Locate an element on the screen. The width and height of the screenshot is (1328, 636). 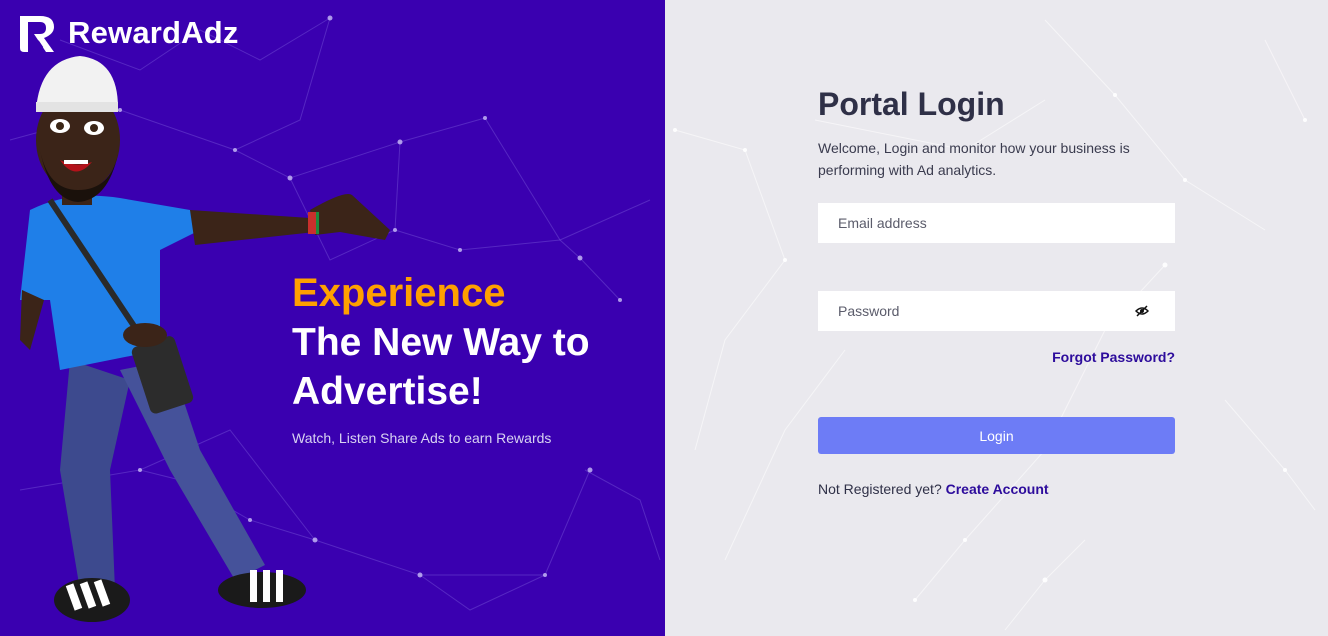
register-prompt: Not Registered yet? Create Account is located at coordinates (933, 489).